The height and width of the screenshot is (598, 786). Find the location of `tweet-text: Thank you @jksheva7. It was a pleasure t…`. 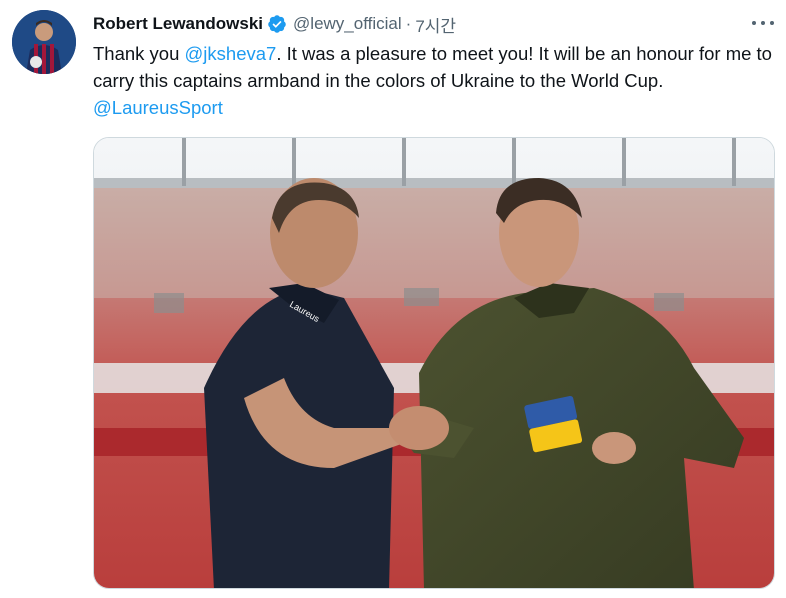

tweet-text: Thank you @jksheva7. It was a pleasure t… is located at coordinates (438, 80).